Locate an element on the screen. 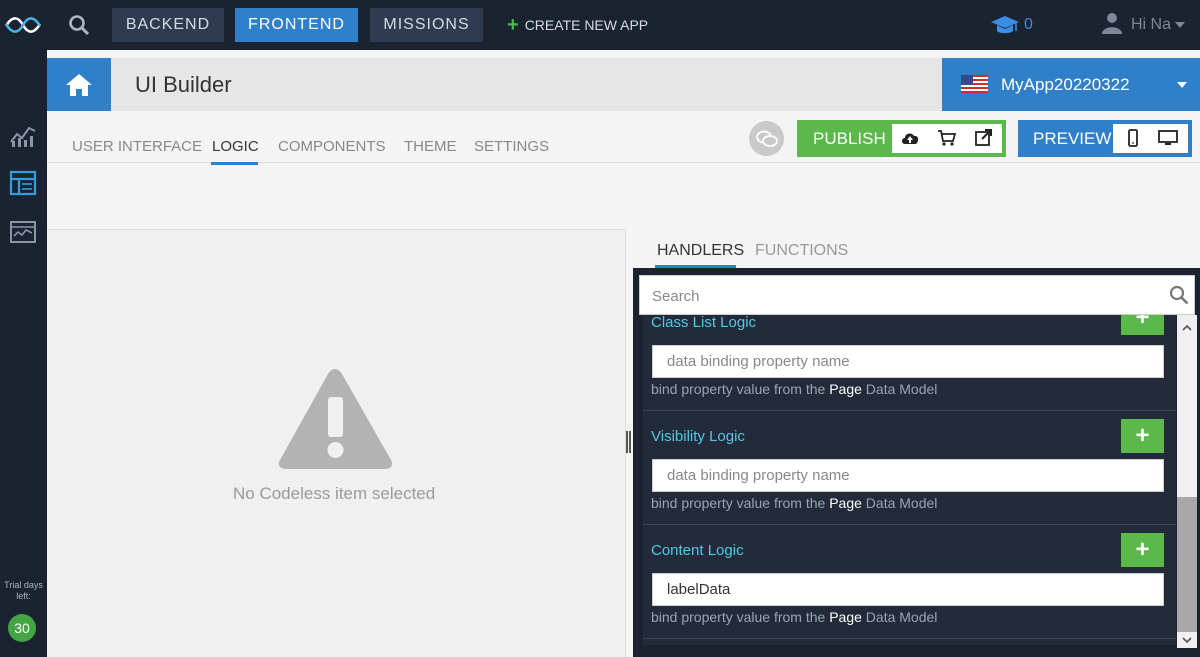  user-avatar-icon is located at coordinates (1112, 23).